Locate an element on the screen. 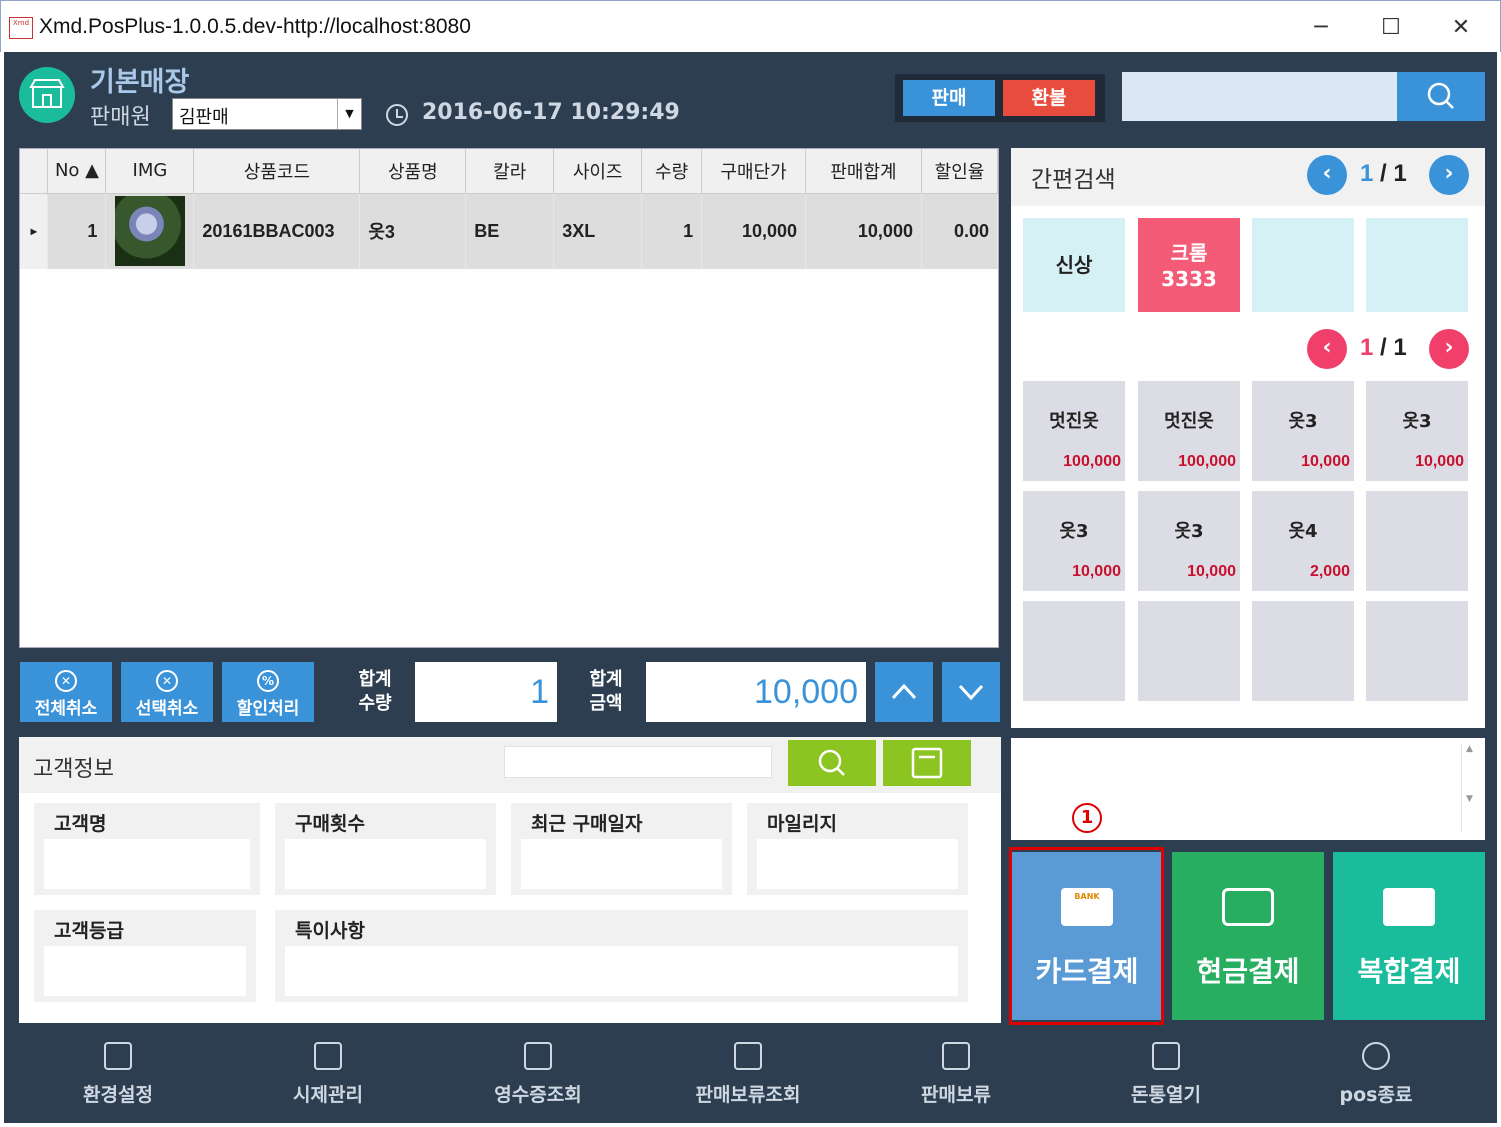 The image size is (1501, 1127). clock-icon is located at coordinates (397, 115).